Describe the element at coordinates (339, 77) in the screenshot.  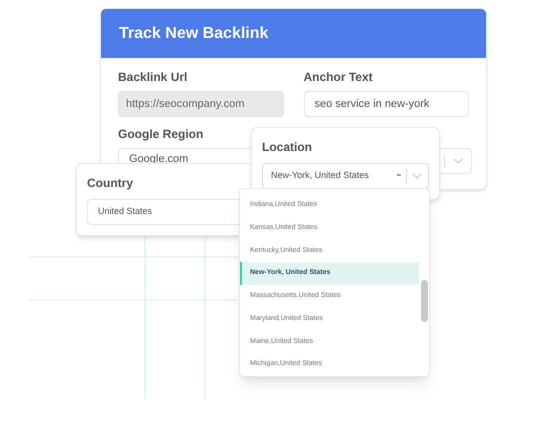
I see `field-label: Anchor Text` at that location.